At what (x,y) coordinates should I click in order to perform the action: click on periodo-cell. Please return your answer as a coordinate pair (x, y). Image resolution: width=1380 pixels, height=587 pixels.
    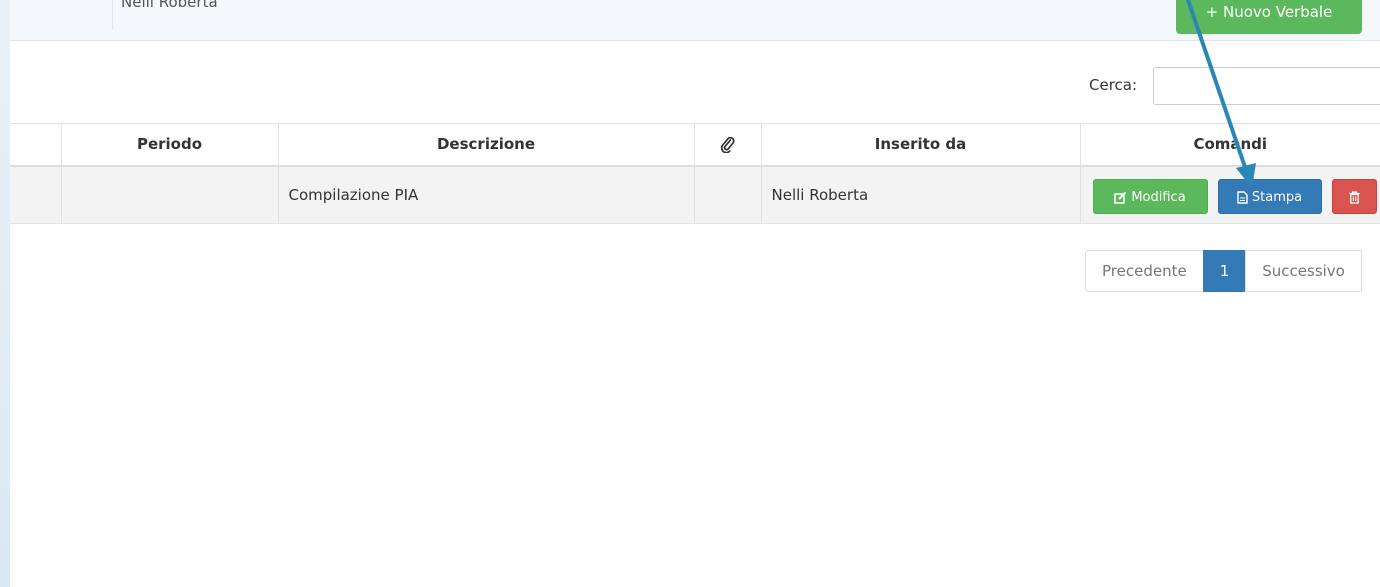
    Looking at the image, I should click on (170, 194).